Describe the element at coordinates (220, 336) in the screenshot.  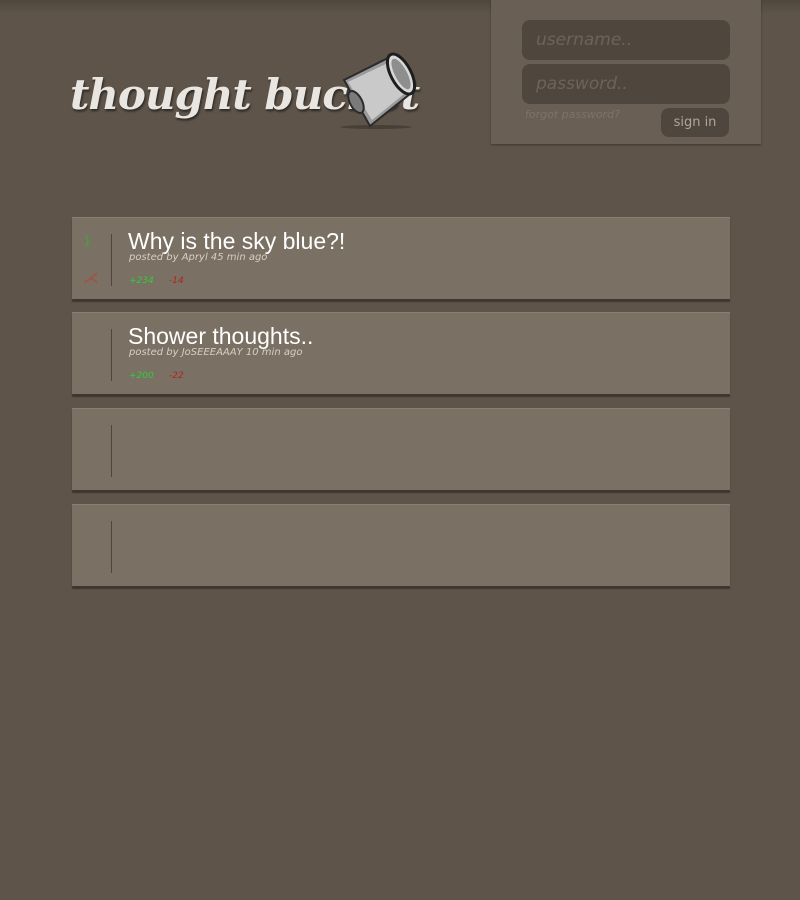
I see `post-title: Shower thoughts..` at that location.